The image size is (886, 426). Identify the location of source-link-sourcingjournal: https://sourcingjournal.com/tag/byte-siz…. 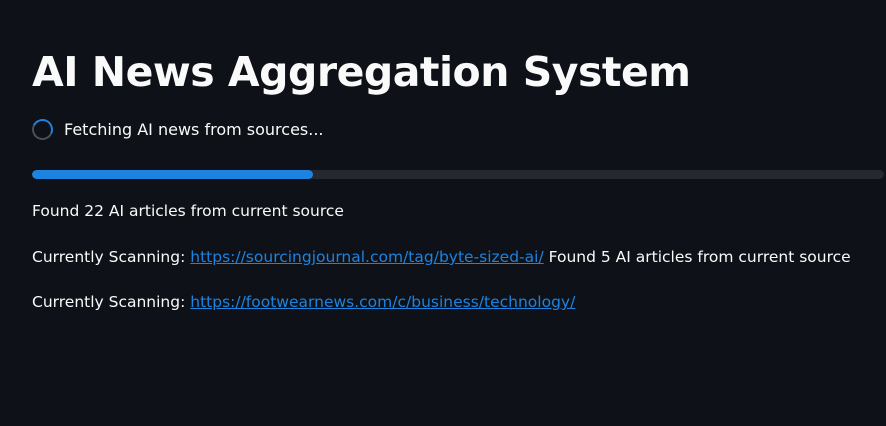
(366, 257).